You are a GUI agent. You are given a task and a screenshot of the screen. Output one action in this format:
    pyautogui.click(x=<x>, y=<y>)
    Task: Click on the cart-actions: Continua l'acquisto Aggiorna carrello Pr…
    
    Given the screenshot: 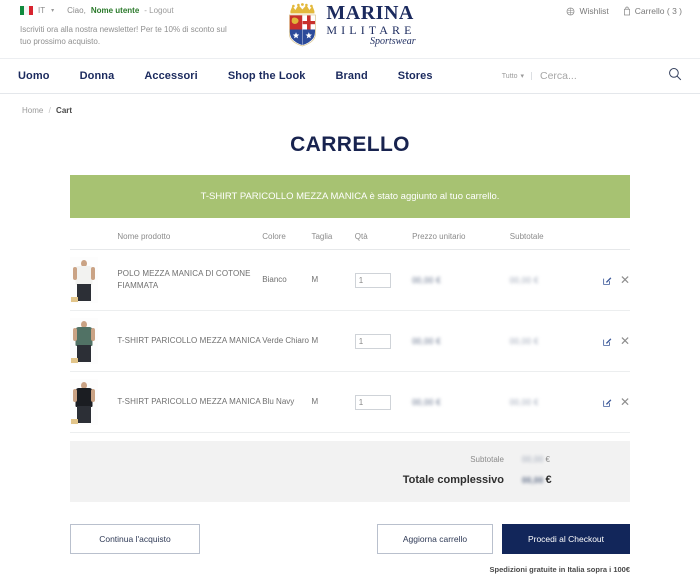 What is the action you would take?
    pyautogui.click(x=350, y=549)
    